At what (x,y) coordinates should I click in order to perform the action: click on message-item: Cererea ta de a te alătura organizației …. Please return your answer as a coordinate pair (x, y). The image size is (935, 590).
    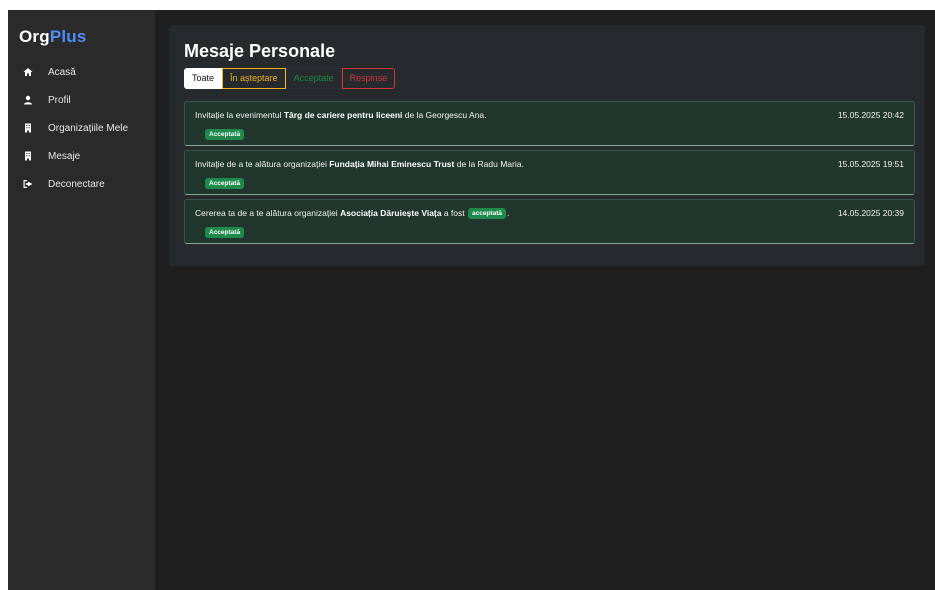
    Looking at the image, I should click on (549, 221).